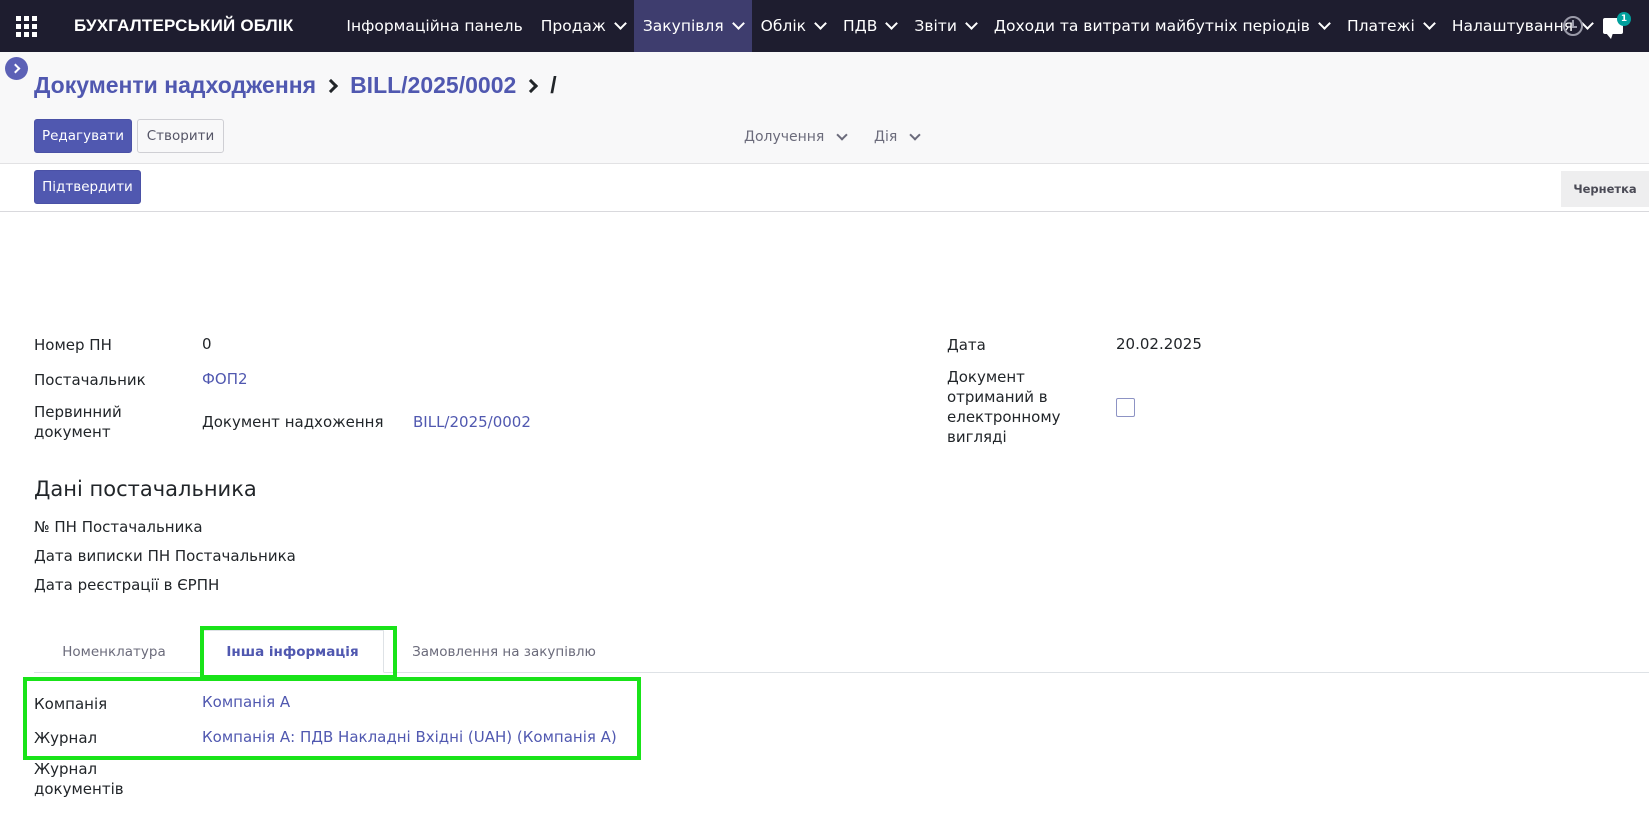 The height and width of the screenshot is (835, 1649). What do you see at coordinates (194, 26) in the screenshot?
I see `app-brand: БУХГАЛТЕРСЬКИЙ ОБЛІК` at bounding box center [194, 26].